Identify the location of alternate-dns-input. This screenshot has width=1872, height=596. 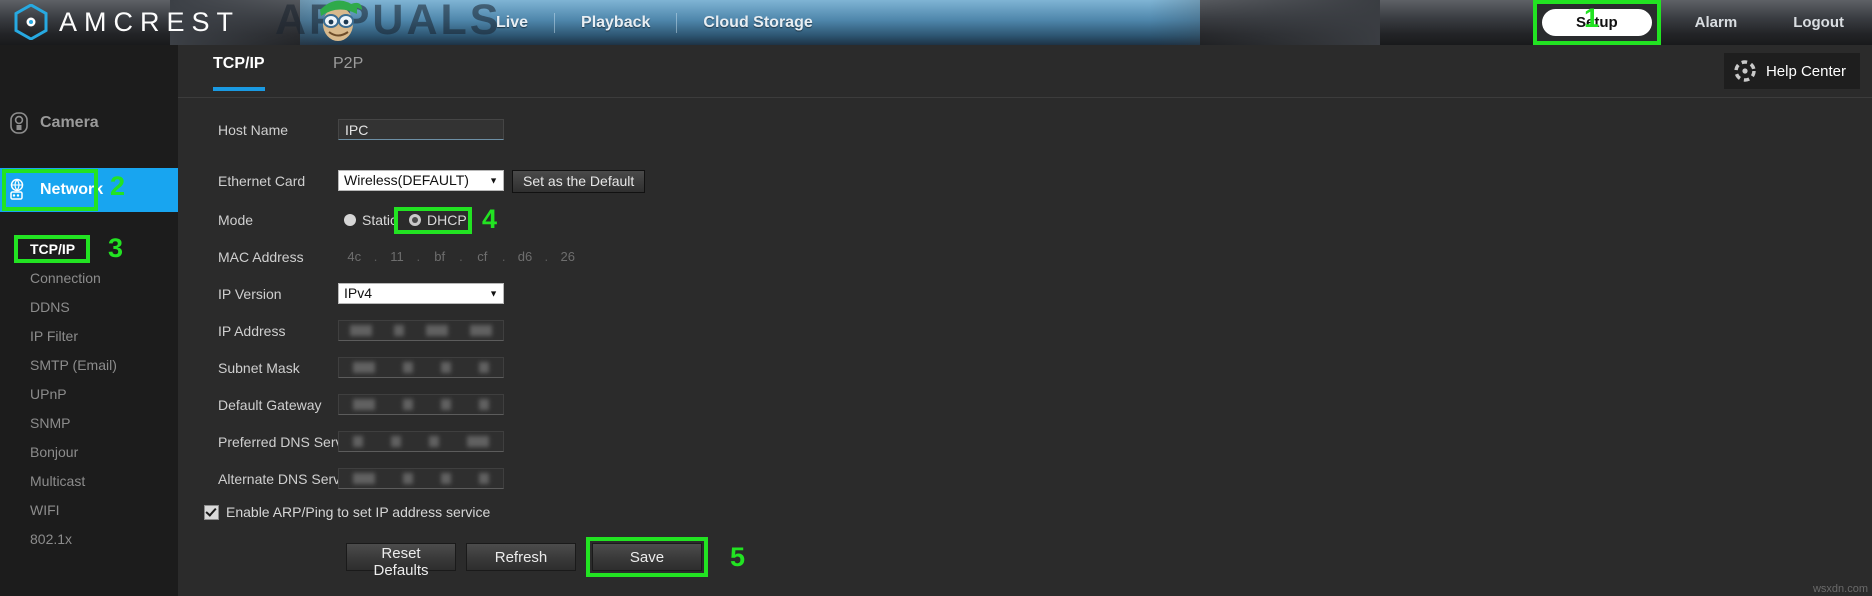
(421, 478).